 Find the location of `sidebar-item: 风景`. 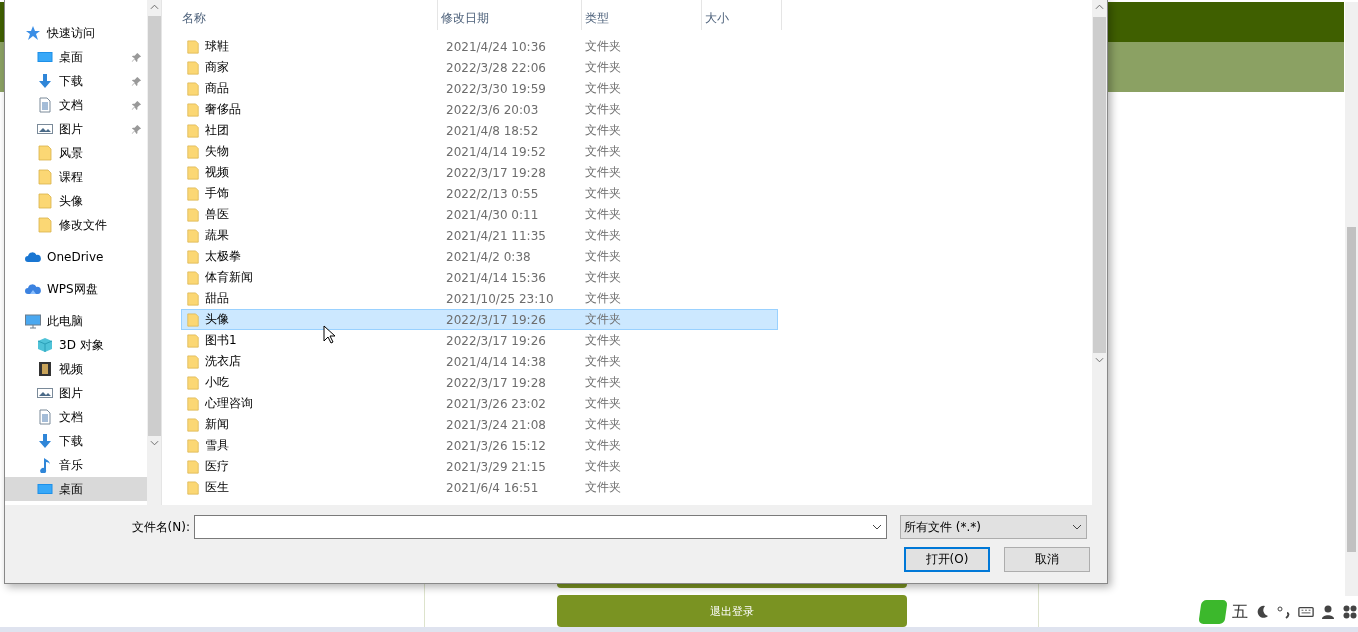

sidebar-item: 风景 is located at coordinates (76, 153).